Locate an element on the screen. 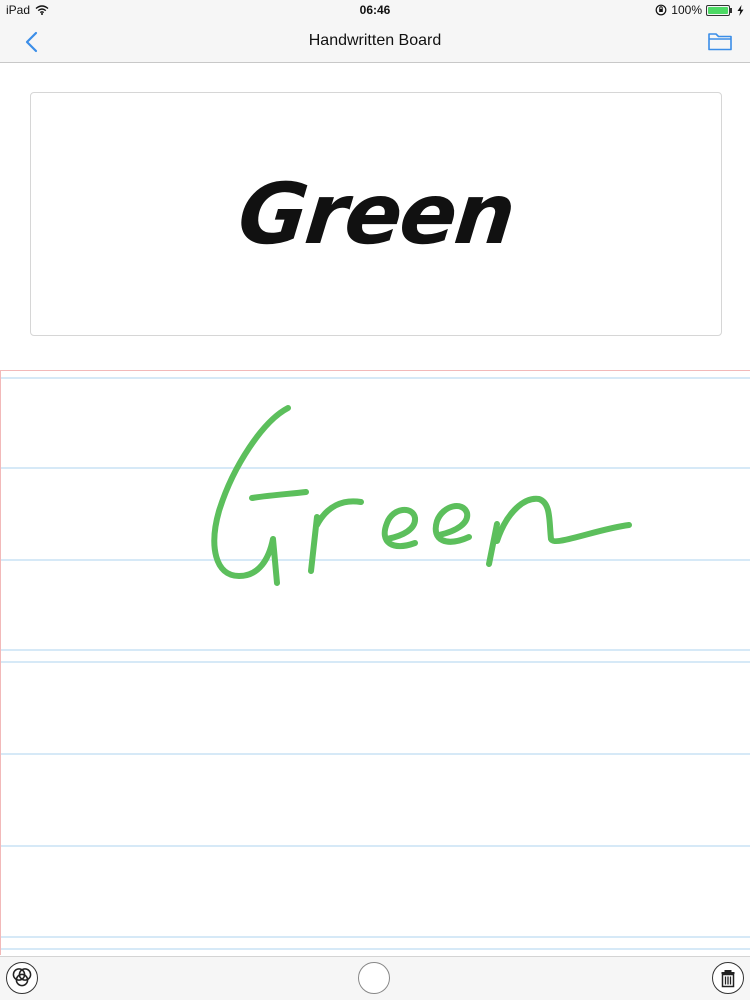  status-right: 100% is located at coordinates (699, 10).